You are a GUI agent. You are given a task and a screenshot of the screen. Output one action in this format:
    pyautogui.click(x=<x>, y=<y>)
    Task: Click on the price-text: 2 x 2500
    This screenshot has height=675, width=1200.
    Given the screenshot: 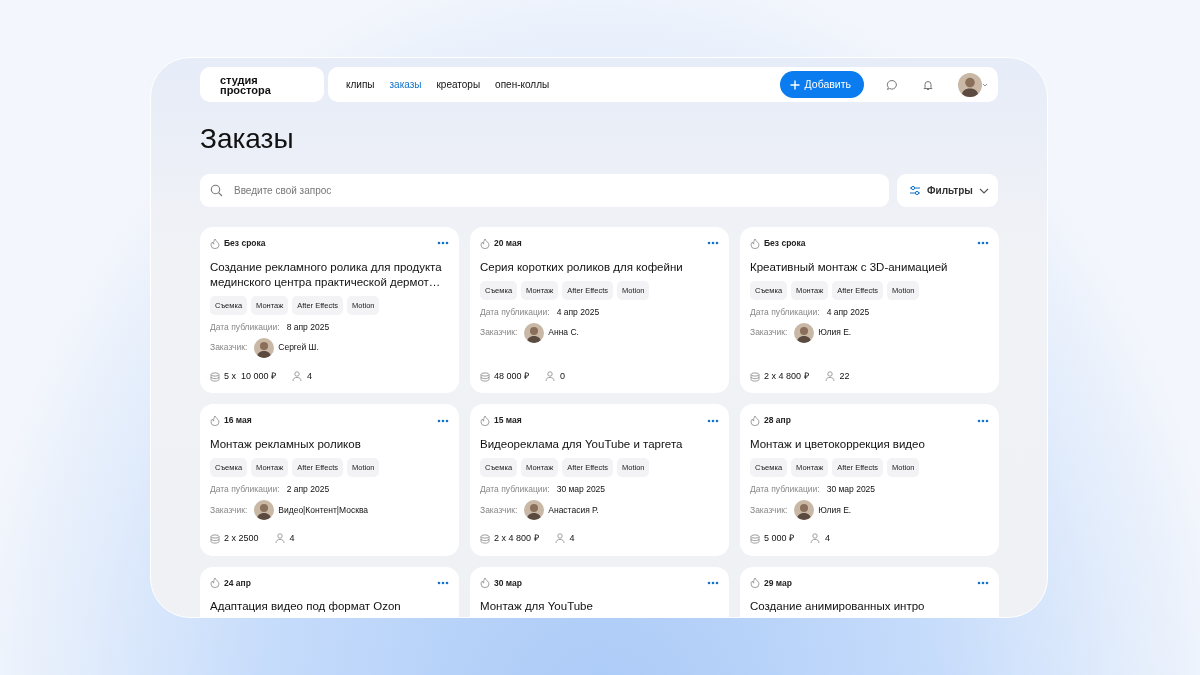 What is the action you would take?
    pyautogui.click(x=241, y=538)
    